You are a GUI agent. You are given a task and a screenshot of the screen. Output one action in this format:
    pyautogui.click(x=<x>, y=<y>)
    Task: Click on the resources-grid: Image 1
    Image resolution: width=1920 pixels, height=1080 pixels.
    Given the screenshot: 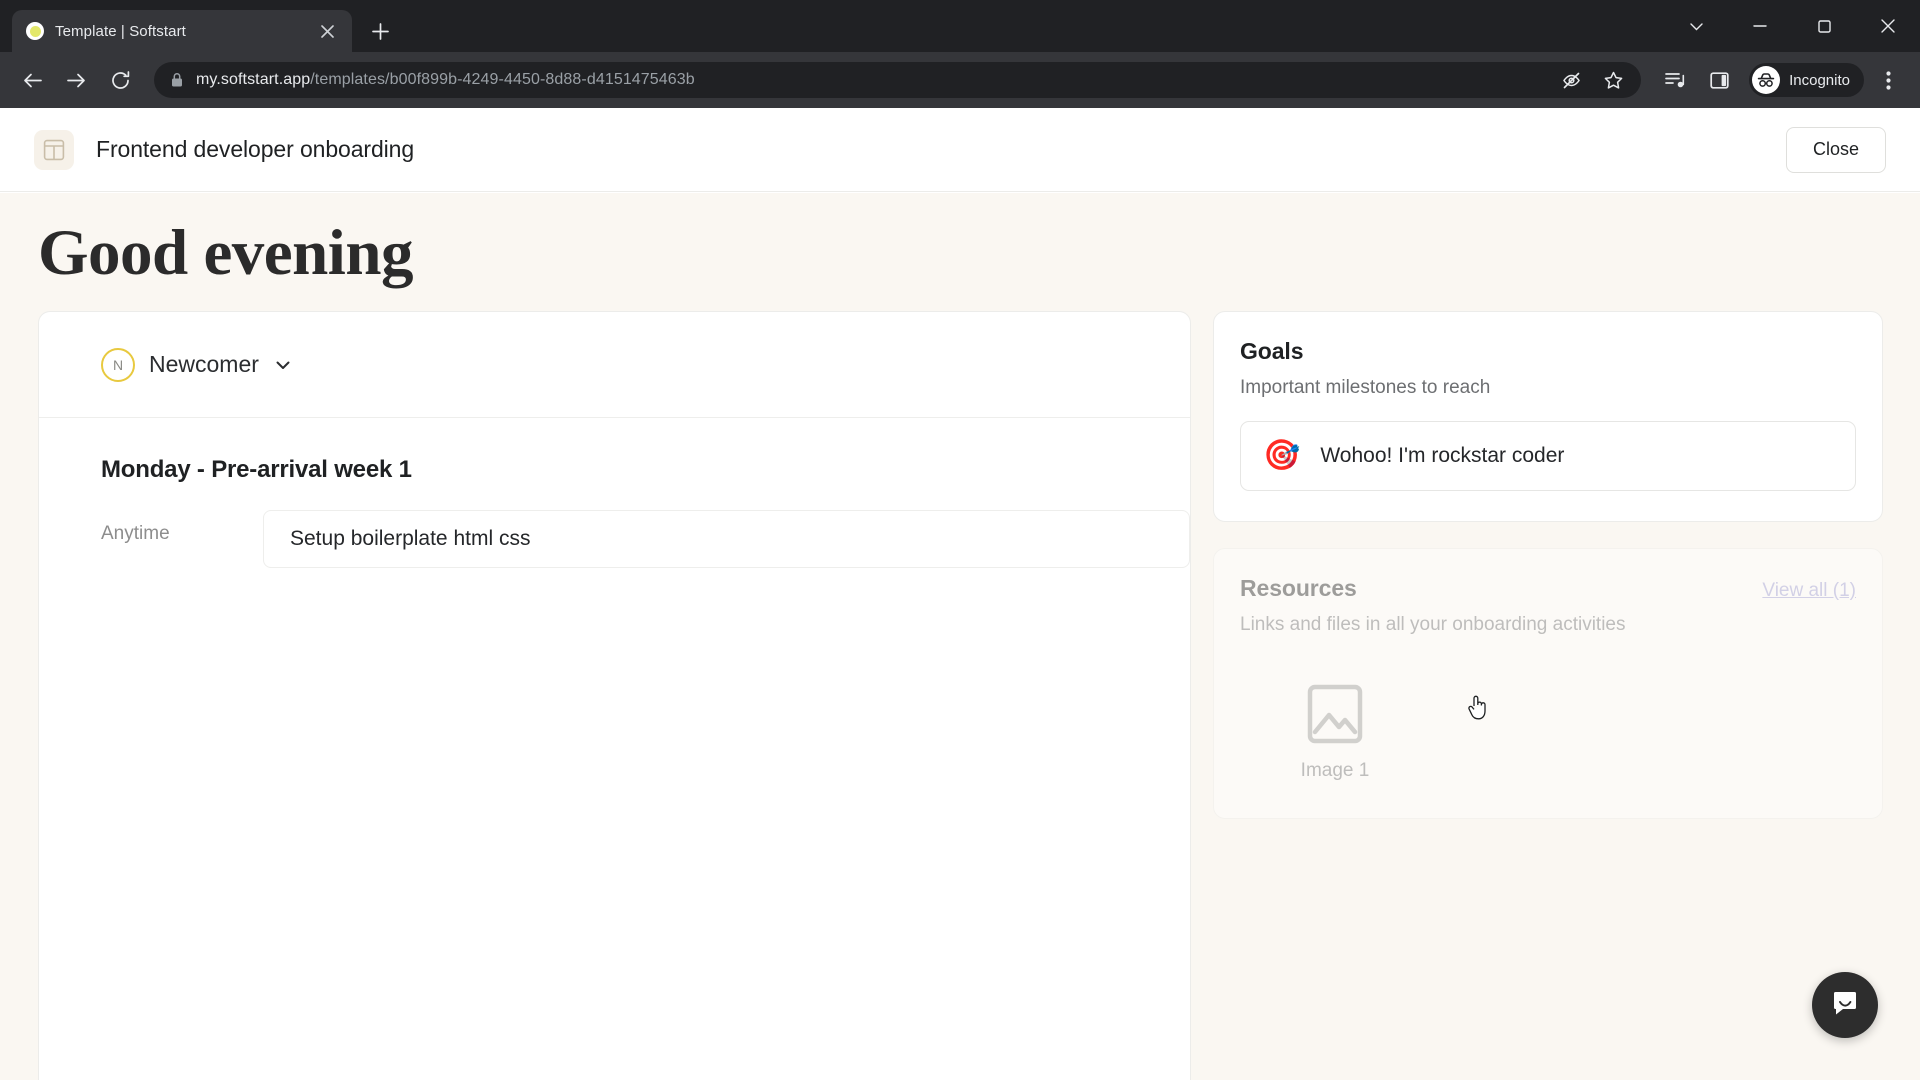 What is the action you would take?
    pyautogui.click(x=1548, y=723)
    